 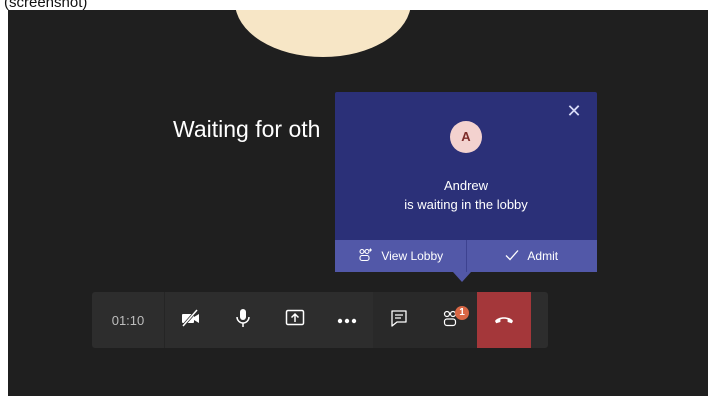 I want to click on chat-icon, so click(x=399, y=320).